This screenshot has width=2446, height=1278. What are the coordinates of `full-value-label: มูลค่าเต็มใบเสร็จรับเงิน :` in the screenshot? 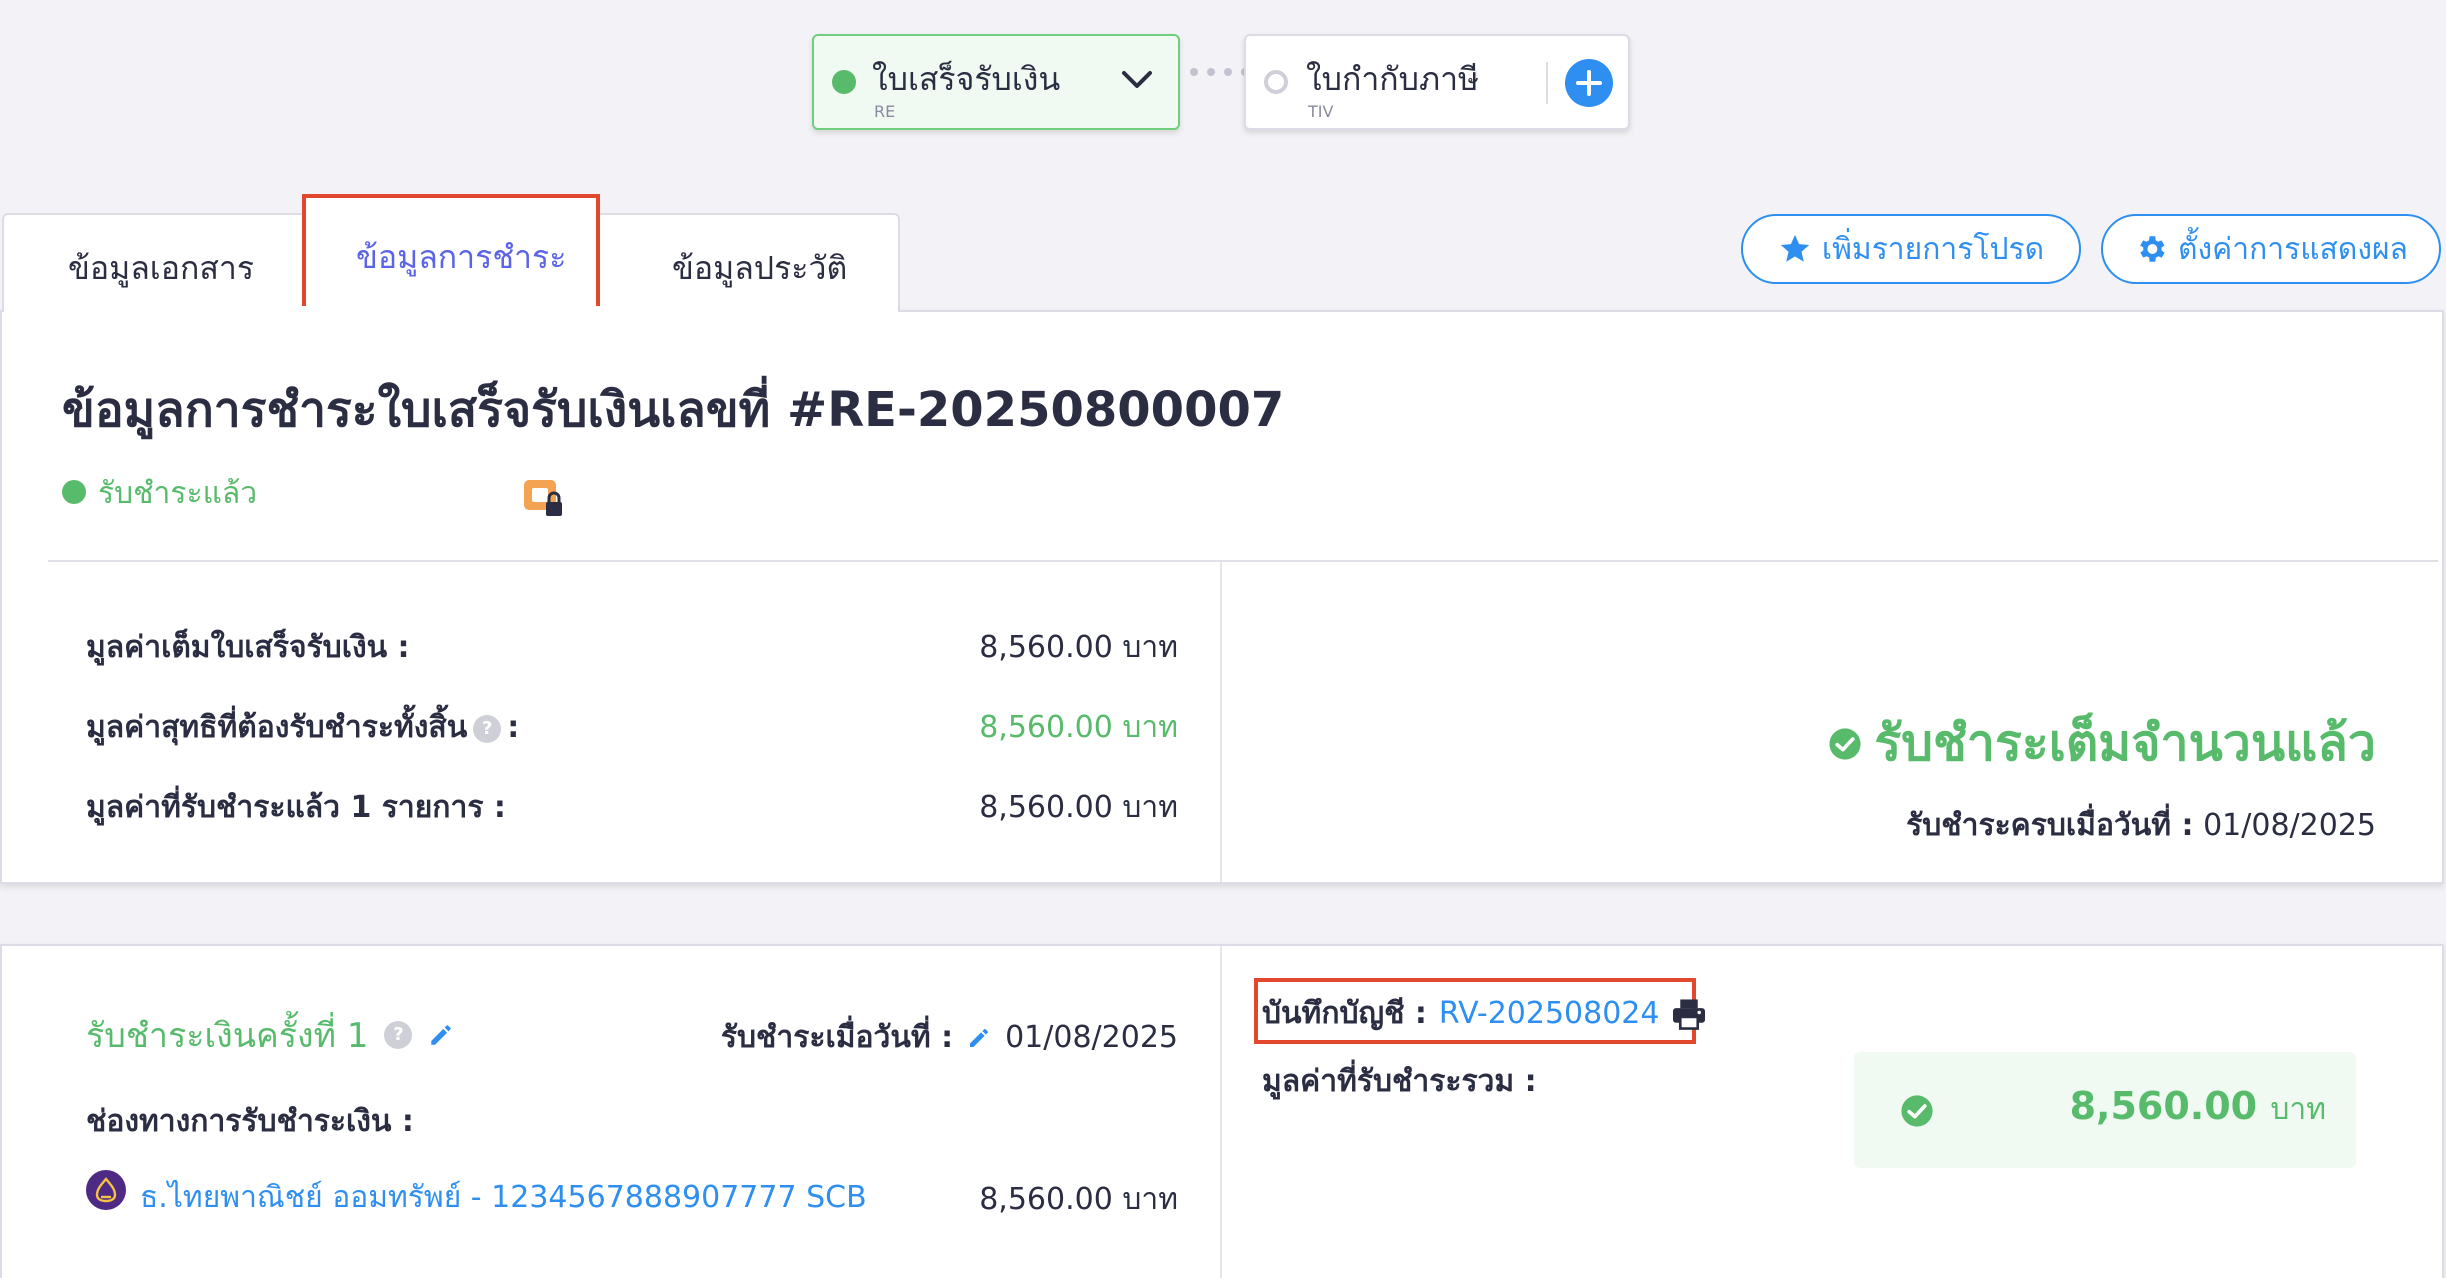 It's located at (248, 647).